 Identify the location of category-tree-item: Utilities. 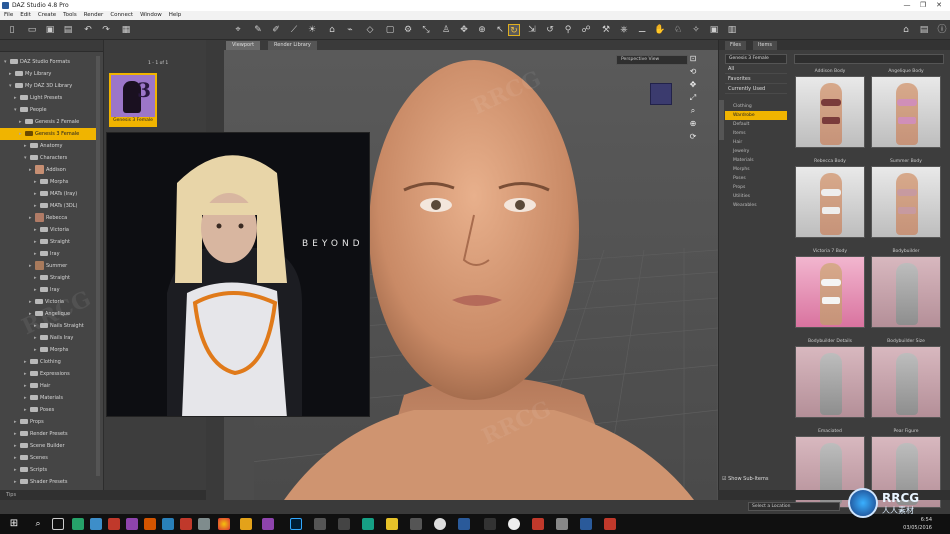
(756, 196).